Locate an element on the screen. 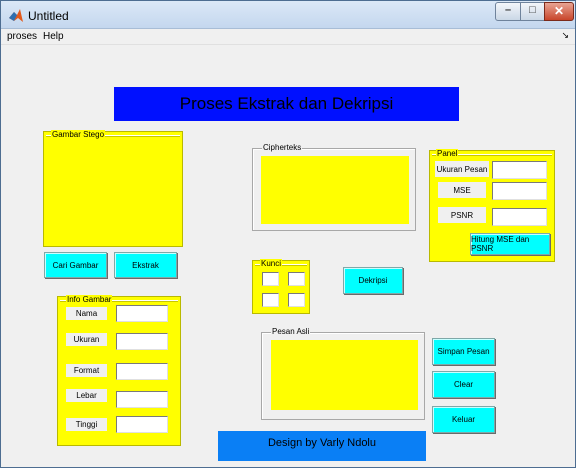 The width and height of the screenshot is (576, 468). format-field is located at coordinates (142, 371).